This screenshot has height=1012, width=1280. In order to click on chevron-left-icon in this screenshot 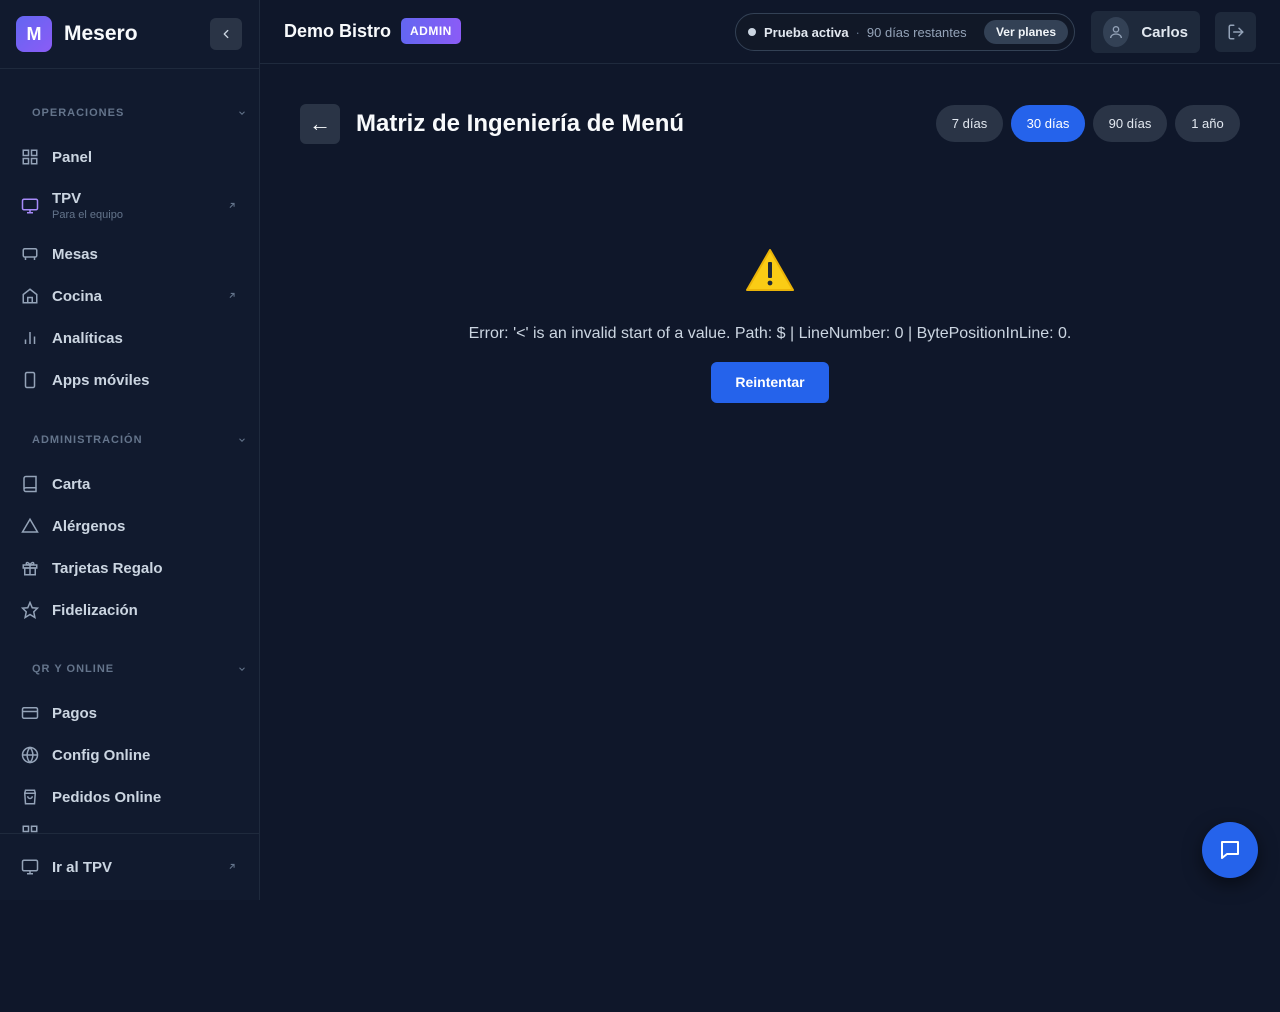, I will do `click(226, 34)`.